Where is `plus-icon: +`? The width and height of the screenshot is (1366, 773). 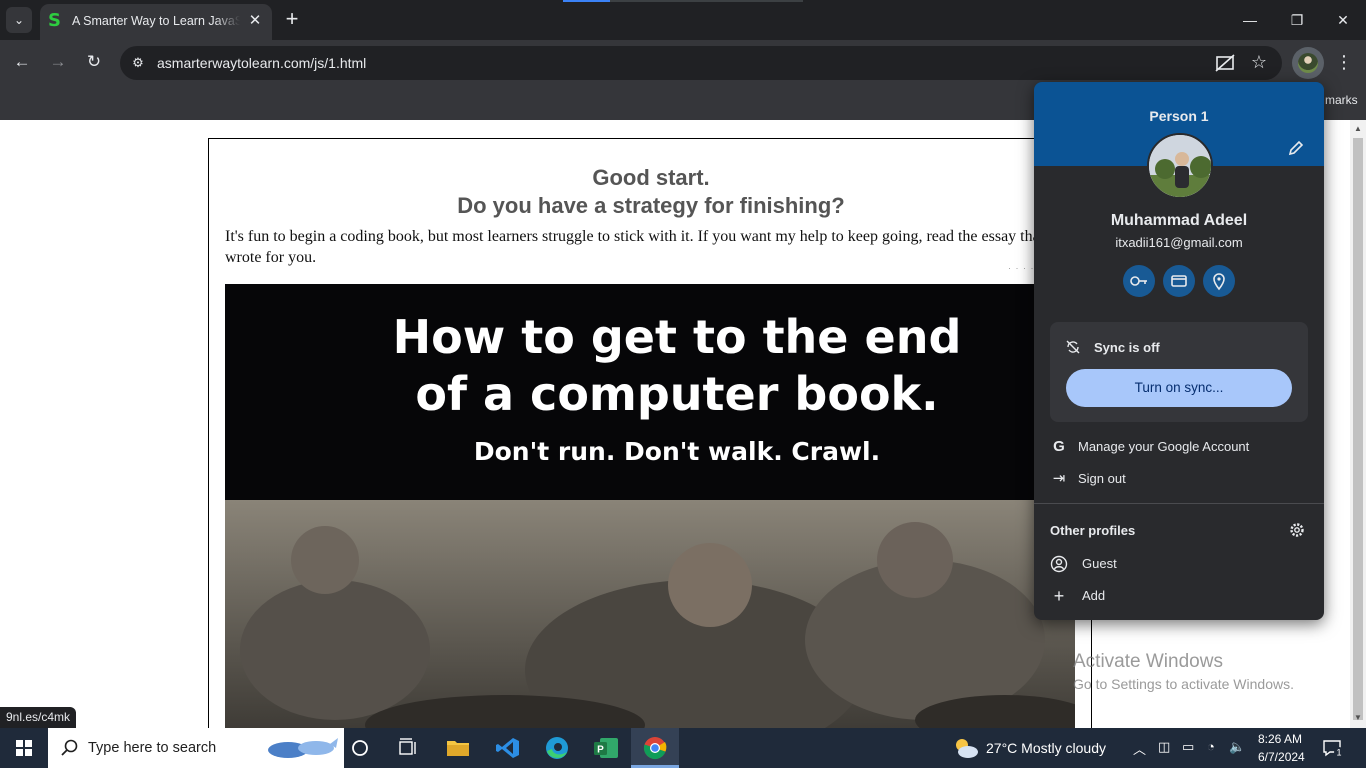
plus-icon: + is located at coordinates (1059, 596).